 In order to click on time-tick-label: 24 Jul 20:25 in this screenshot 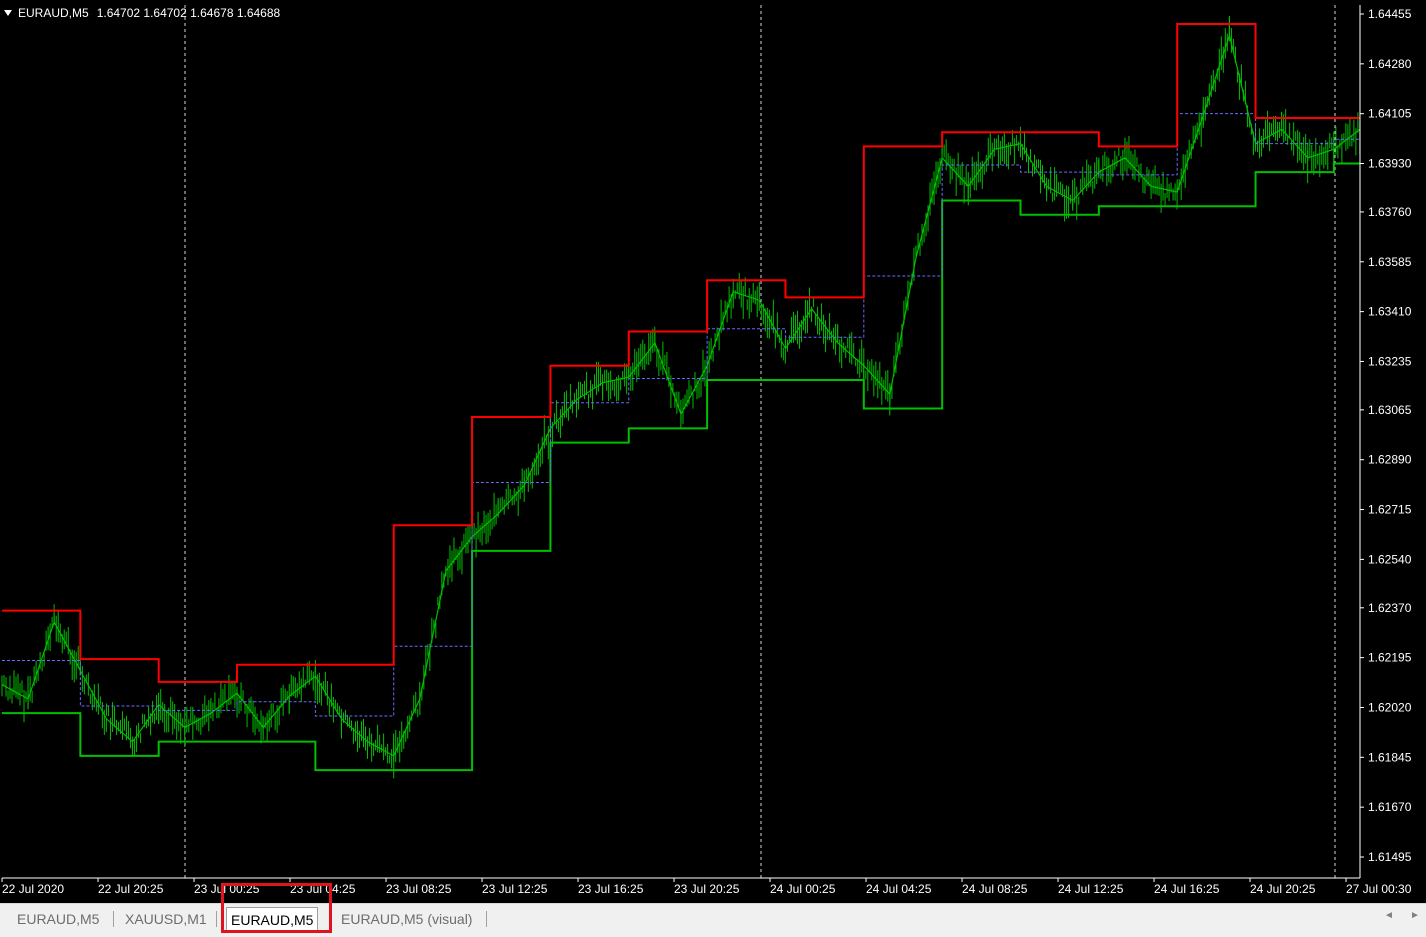, I will do `click(1283, 889)`.